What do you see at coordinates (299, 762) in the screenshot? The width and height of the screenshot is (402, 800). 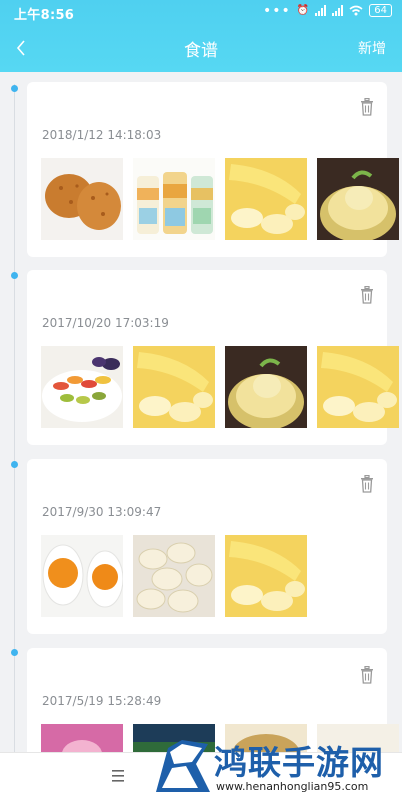 I see `watermark-title: 鸿联手游网` at bounding box center [299, 762].